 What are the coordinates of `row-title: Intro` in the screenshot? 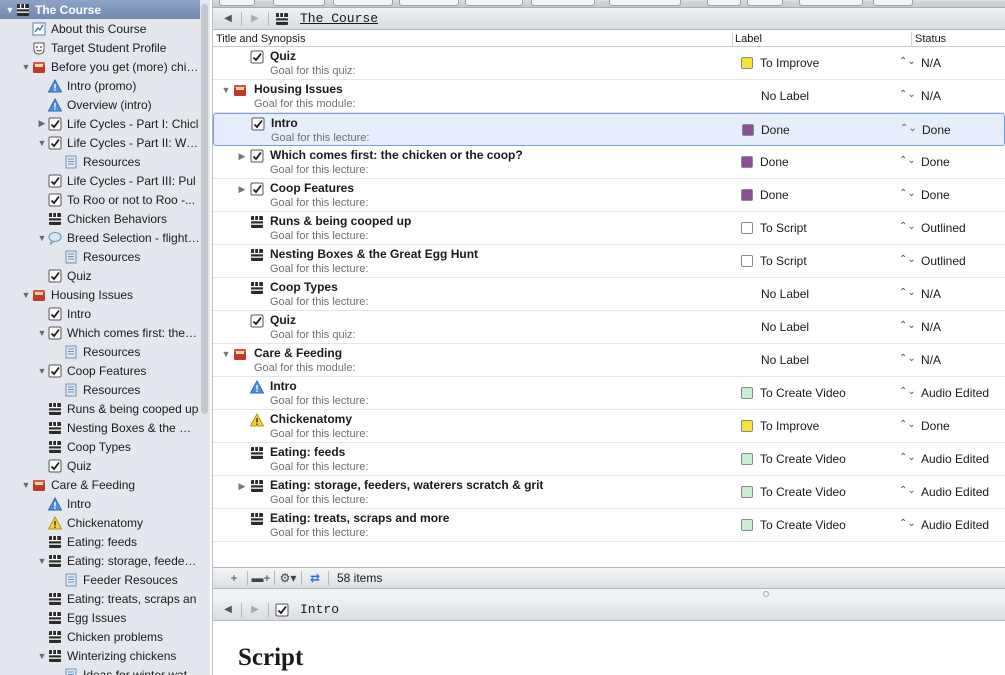 It's located at (284, 123).